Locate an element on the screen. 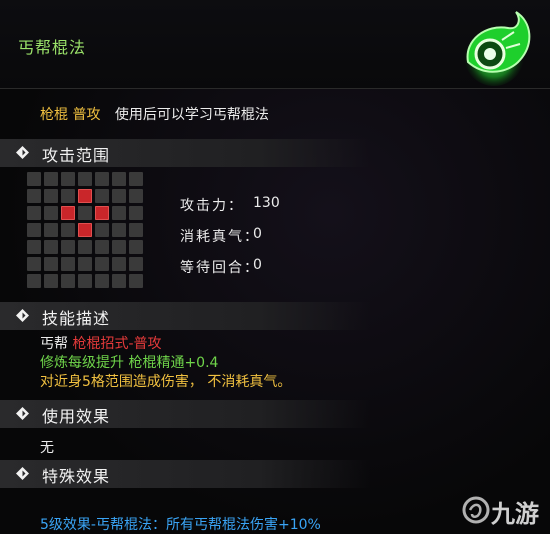 Image resolution: width=550 pixels, height=534 pixels. skill-stats: 攻击力： 130 消耗真气： 0 等待回合： 0 is located at coordinates (260, 241).